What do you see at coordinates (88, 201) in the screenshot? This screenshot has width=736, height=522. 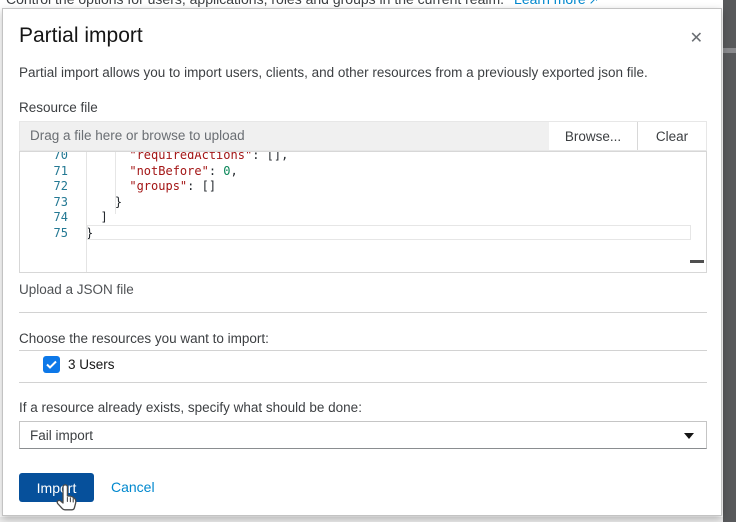 I see `code-line: 73 }` at bounding box center [88, 201].